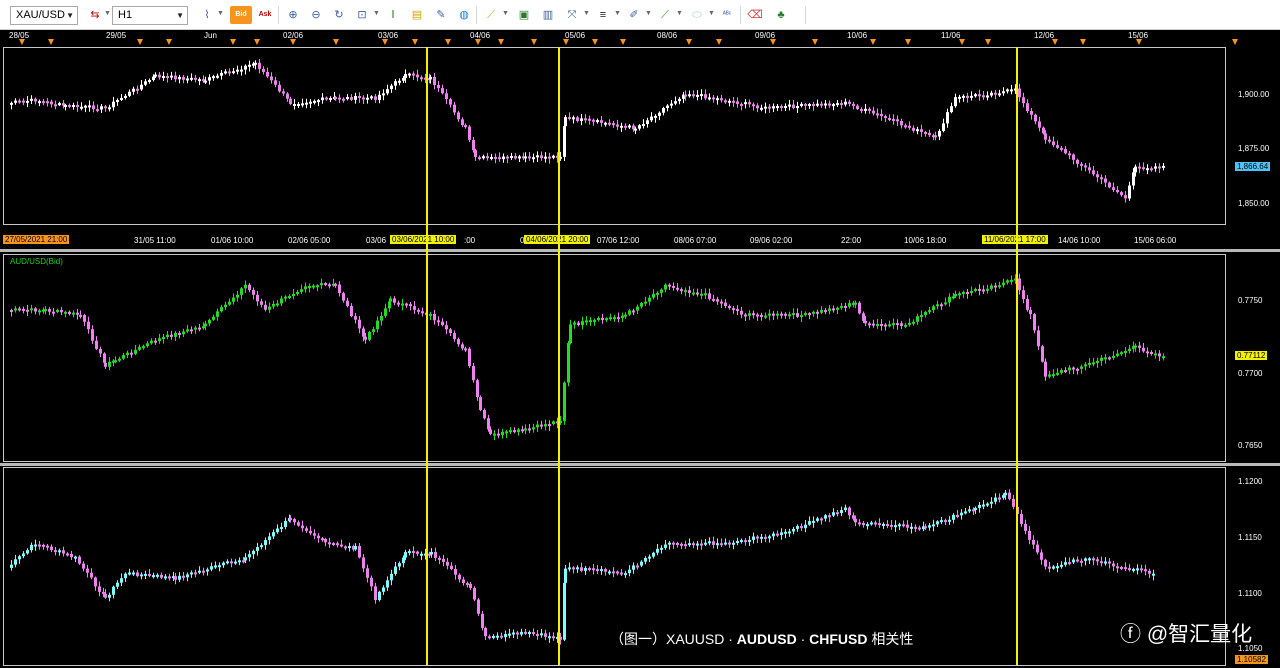  What do you see at coordinates (727, 15) in the screenshot?
I see `text-abc-icon: ᴬᴮᶜ` at bounding box center [727, 15].